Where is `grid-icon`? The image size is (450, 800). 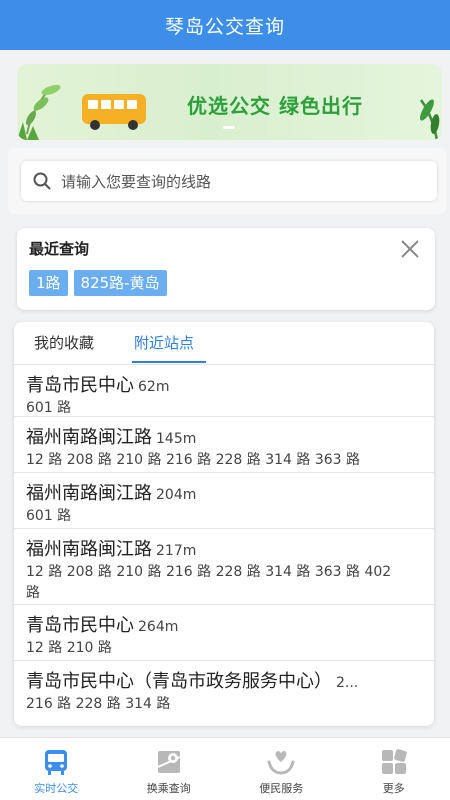 grid-icon is located at coordinates (394, 761).